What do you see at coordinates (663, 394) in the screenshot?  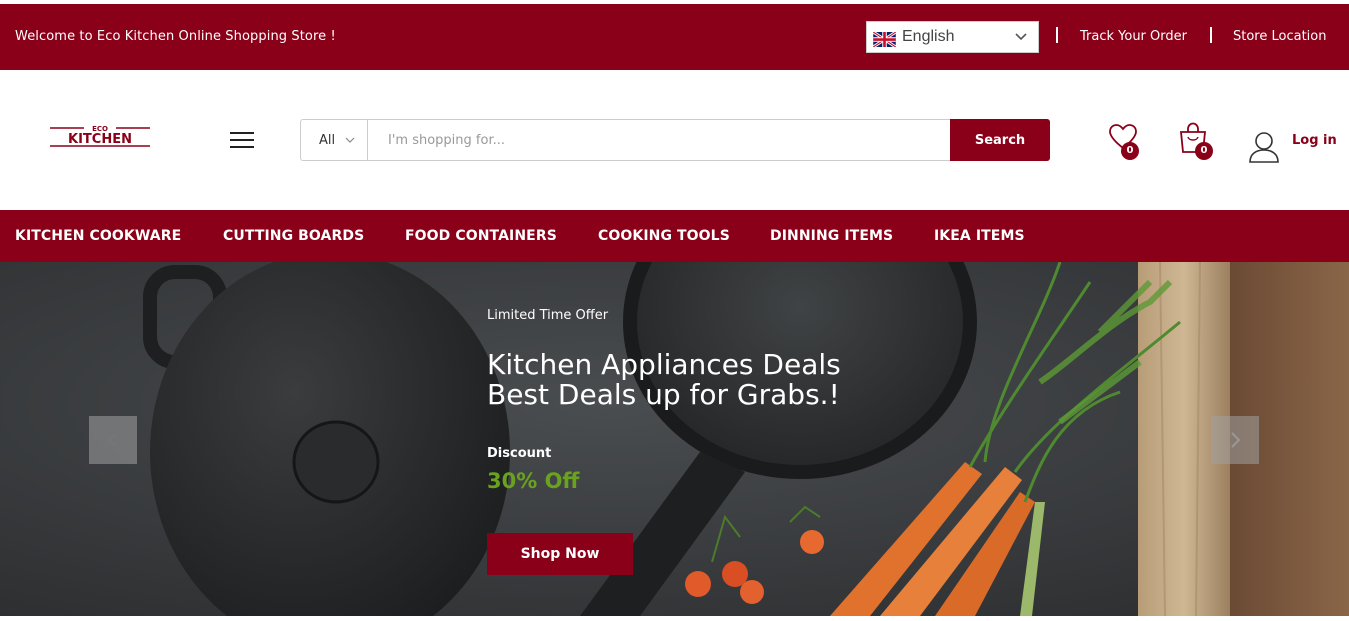 I see `hero-title-line-2: Best Deals up for Grabs.!` at bounding box center [663, 394].